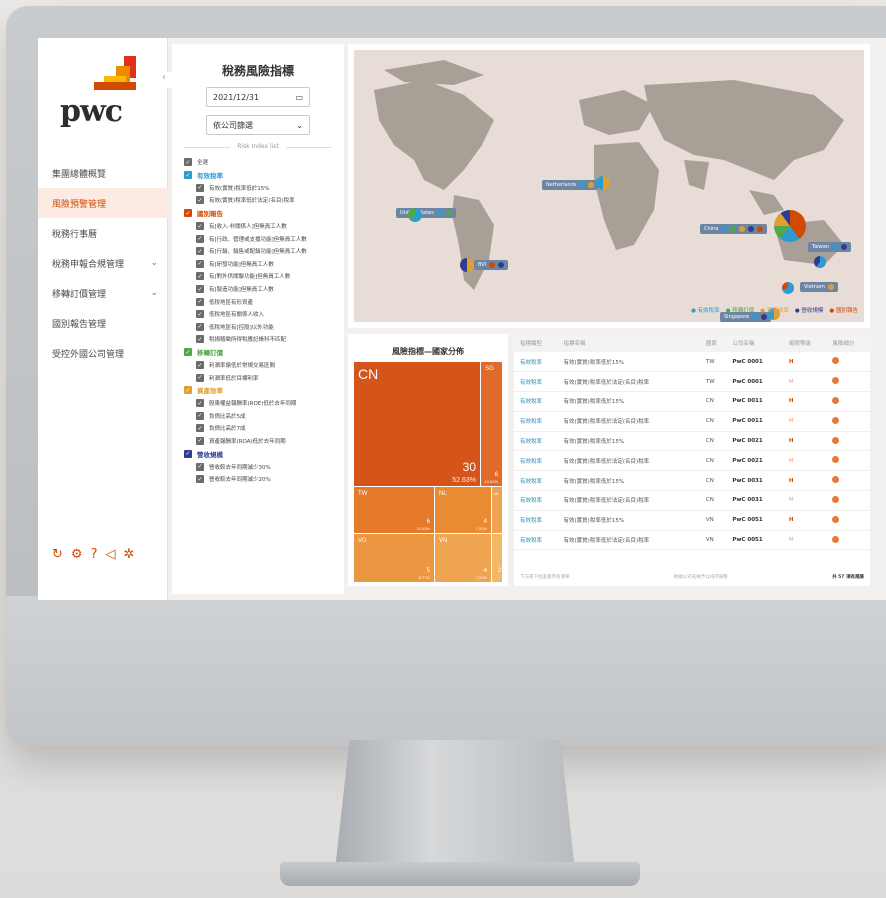  I want to click on risk-item-checkbox: ✓ 有[對外供關聯功能]但無員工人數, so click(258, 276).